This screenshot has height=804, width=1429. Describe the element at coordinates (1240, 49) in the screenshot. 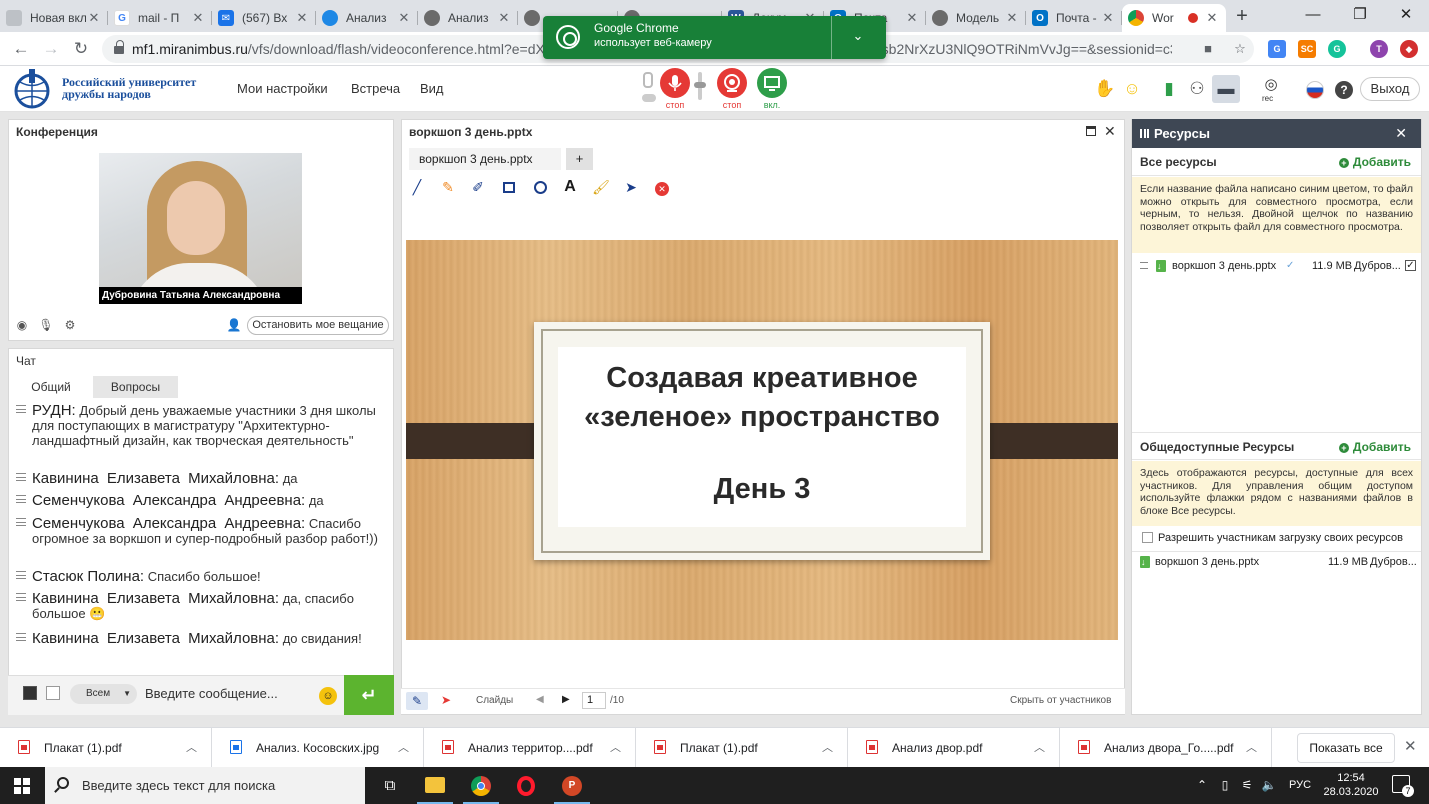

I see `star-icon: ☆` at that location.